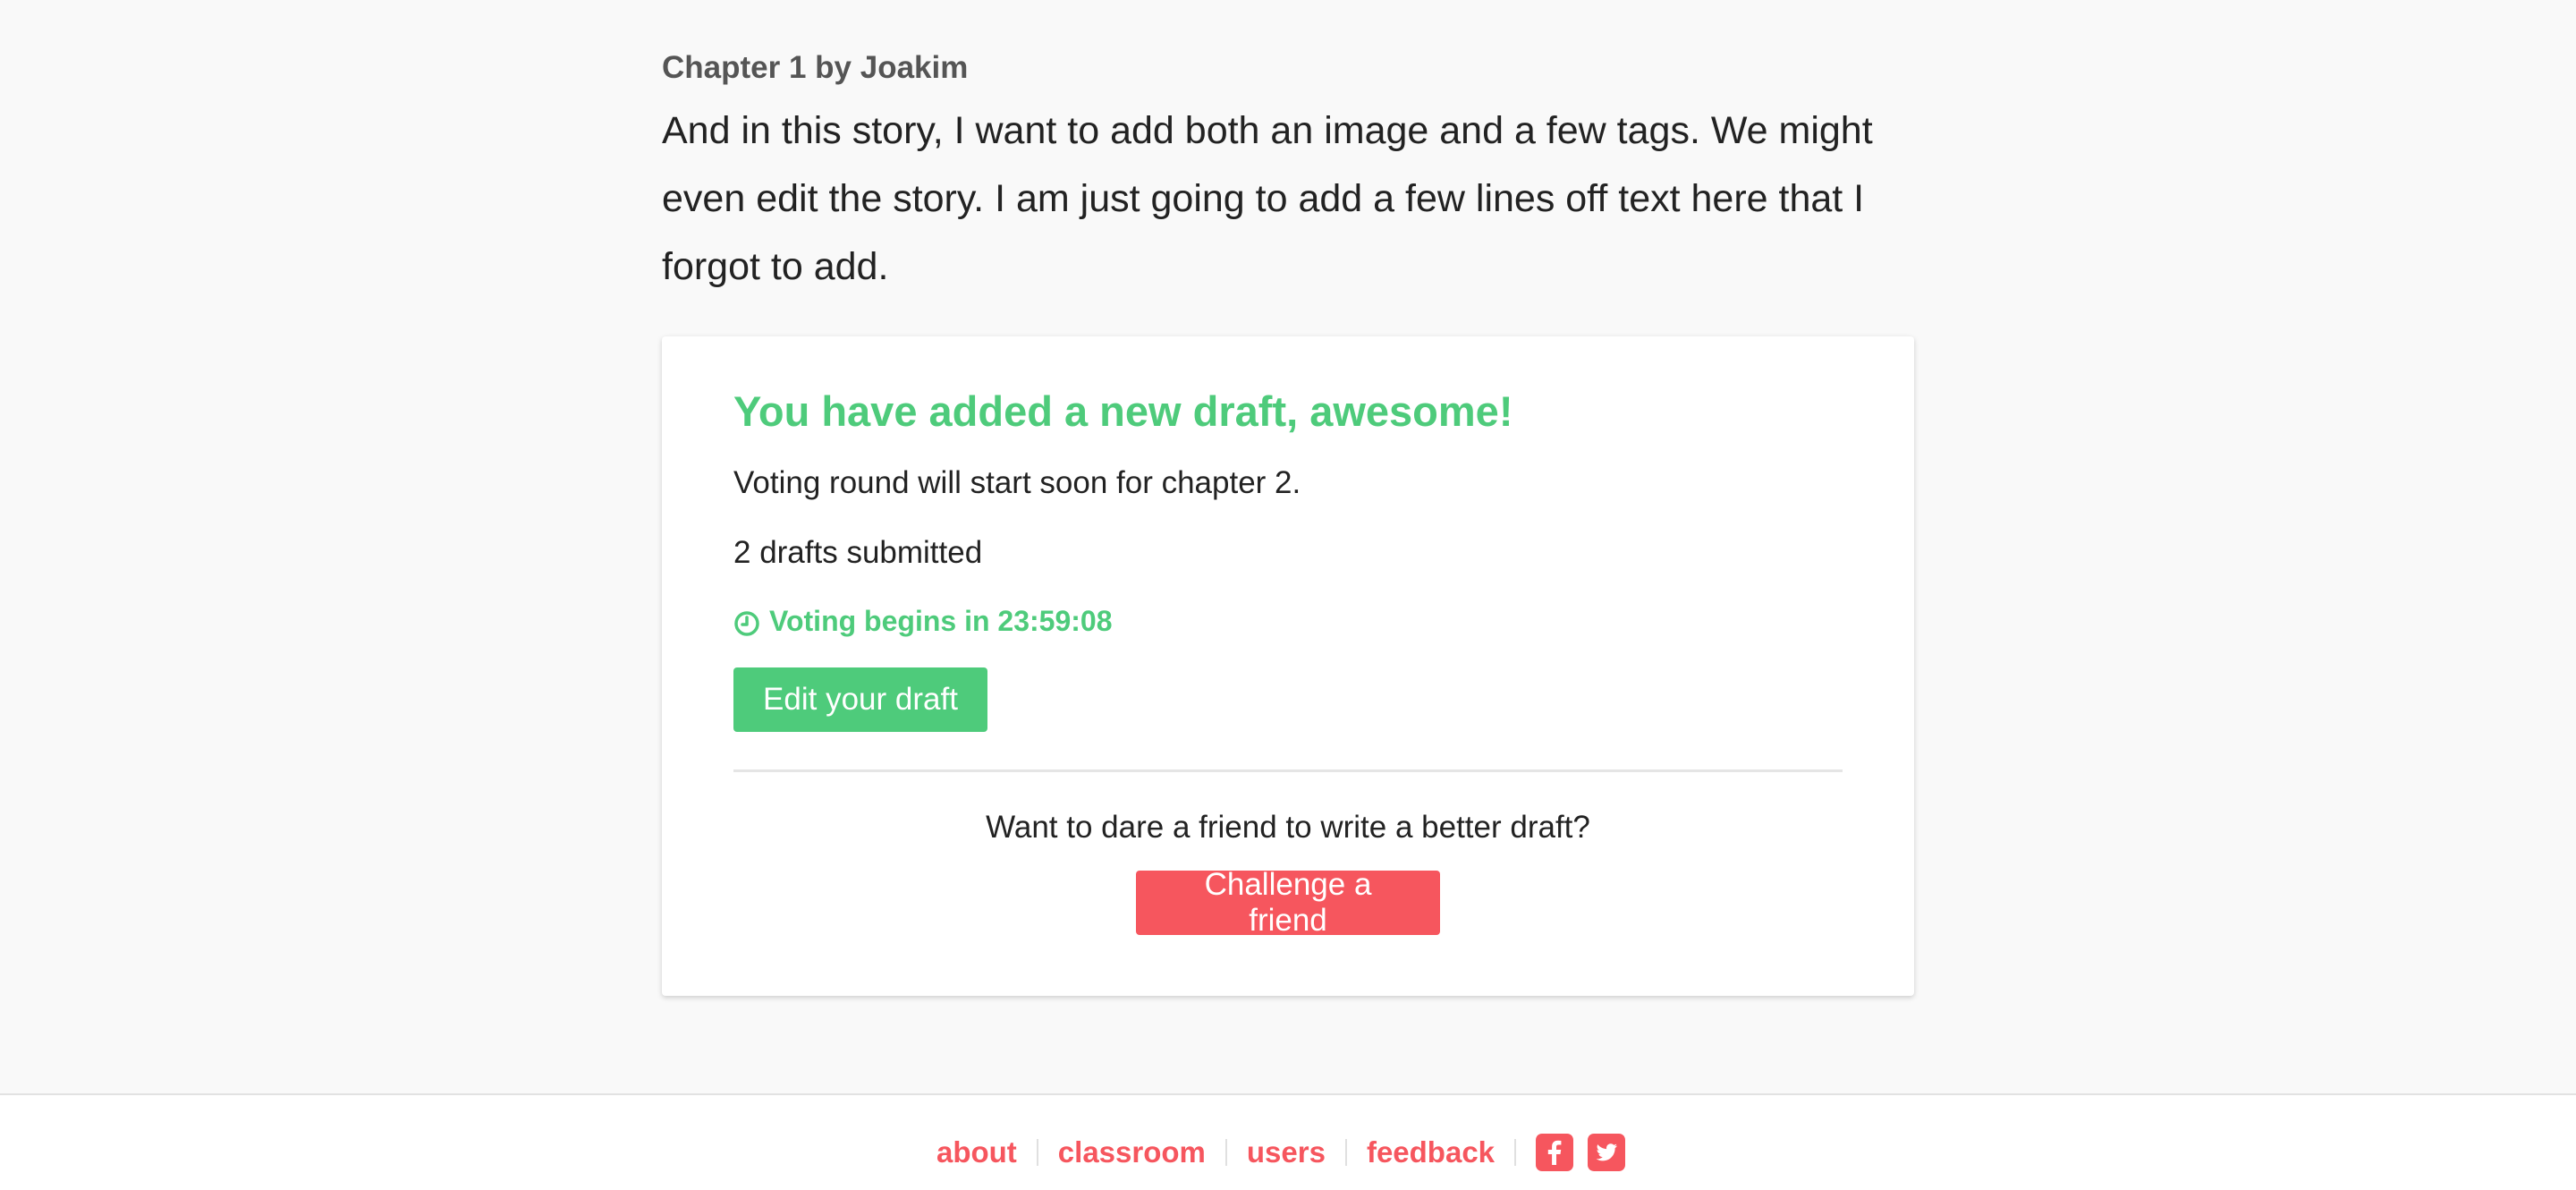 Image resolution: width=2576 pixels, height=1190 pixels. Describe the element at coordinates (860, 700) in the screenshot. I see `edit-draft-button: Edit your draft` at that location.